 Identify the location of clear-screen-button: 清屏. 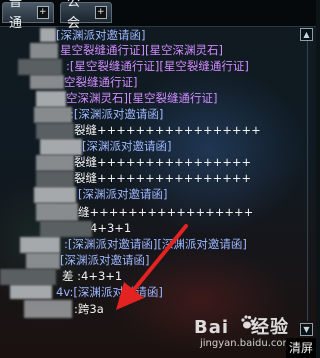
(301, 348).